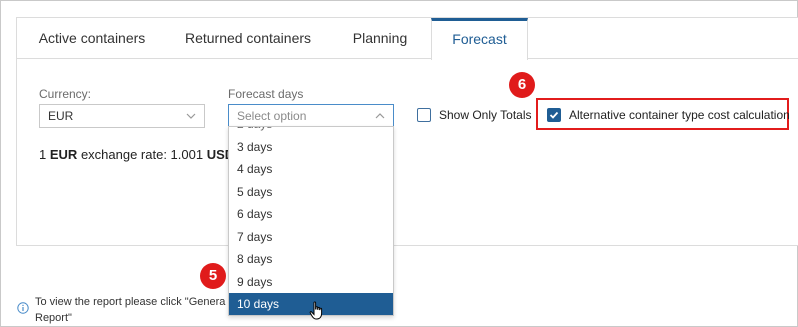  Describe the element at coordinates (272, 116) in the screenshot. I see `forecast-days-placeholder: Select option` at that location.